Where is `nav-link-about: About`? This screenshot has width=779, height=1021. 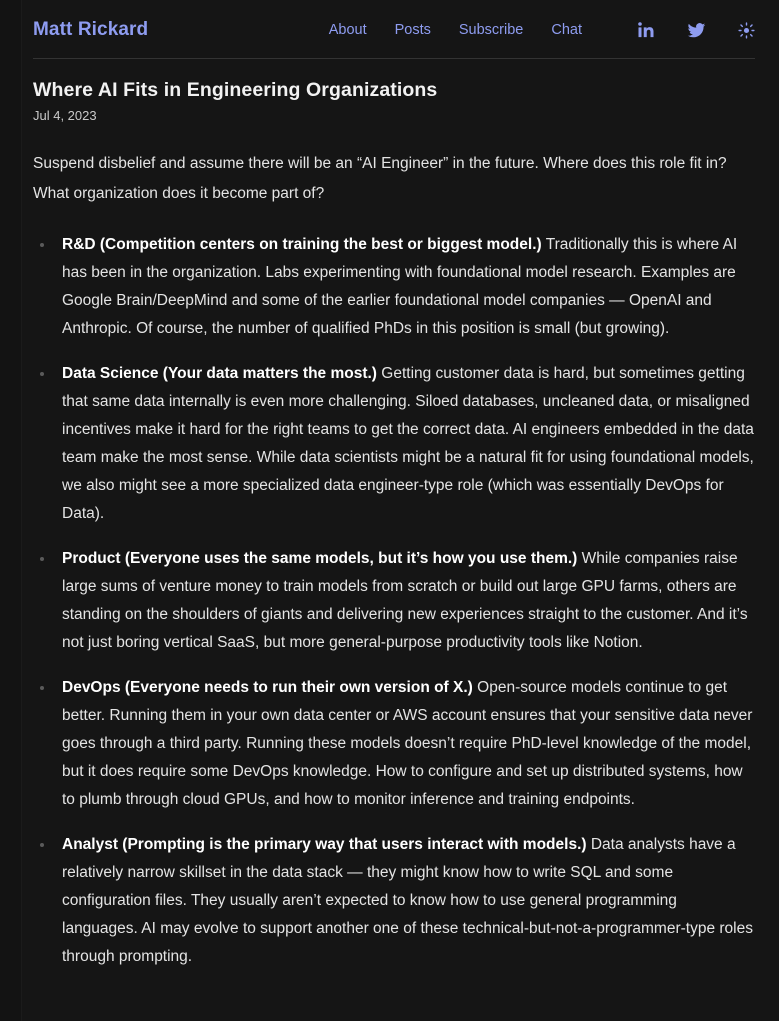
nav-link-about: About is located at coordinates (348, 30).